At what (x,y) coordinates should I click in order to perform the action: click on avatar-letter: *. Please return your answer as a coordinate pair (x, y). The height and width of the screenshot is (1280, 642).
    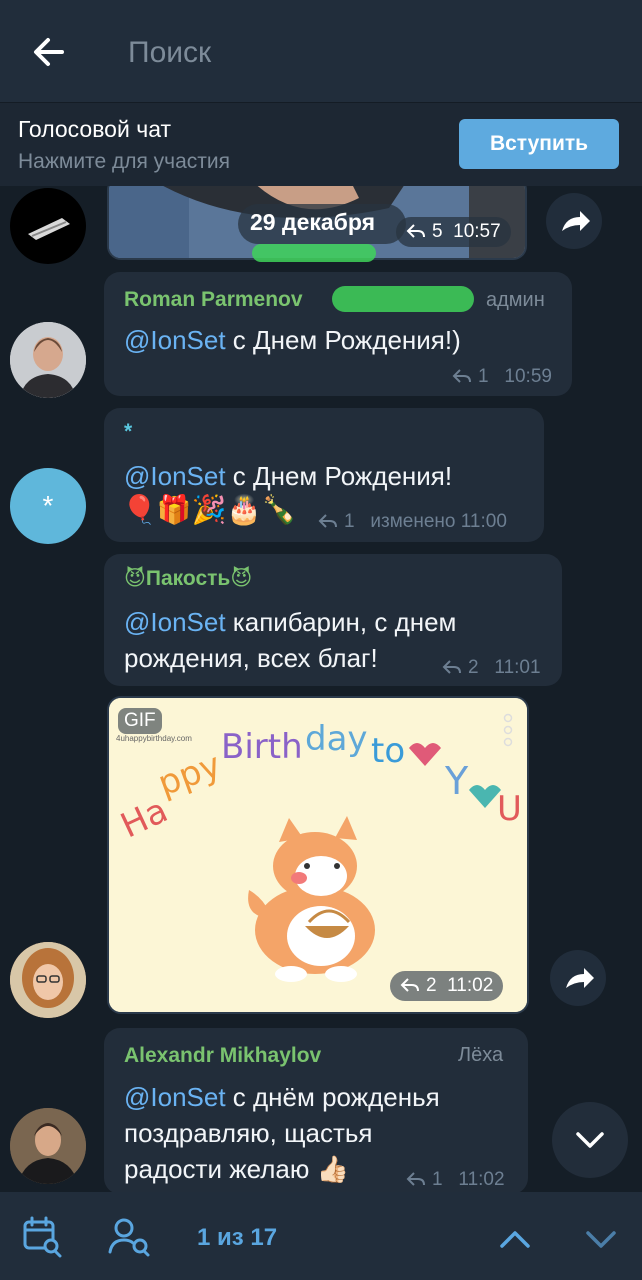
    Looking at the image, I should click on (48, 505).